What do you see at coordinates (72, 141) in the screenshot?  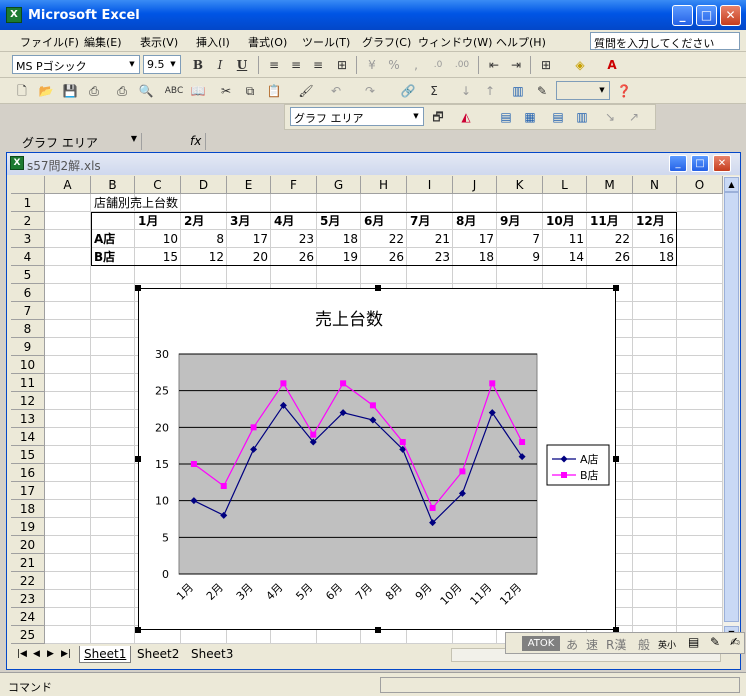 I see `name-box: グラフ エリア ▼` at bounding box center [72, 141].